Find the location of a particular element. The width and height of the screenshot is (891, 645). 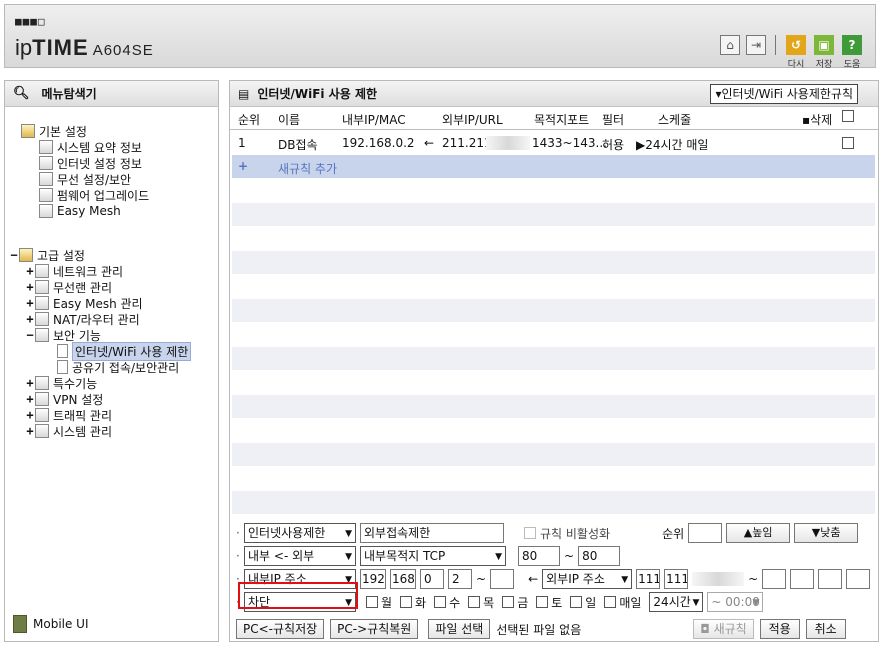

col-delete-label: 삭제 is located at coordinates (821, 120).